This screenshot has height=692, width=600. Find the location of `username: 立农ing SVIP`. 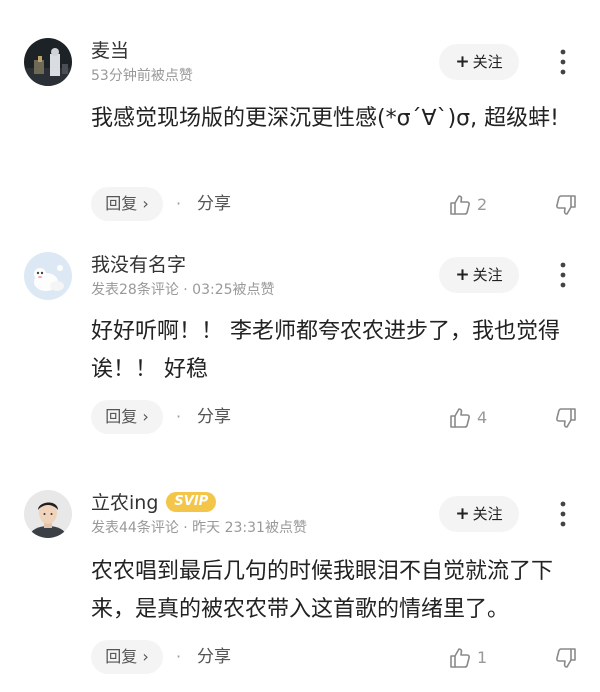

username: 立农ing SVIP is located at coordinates (154, 503).